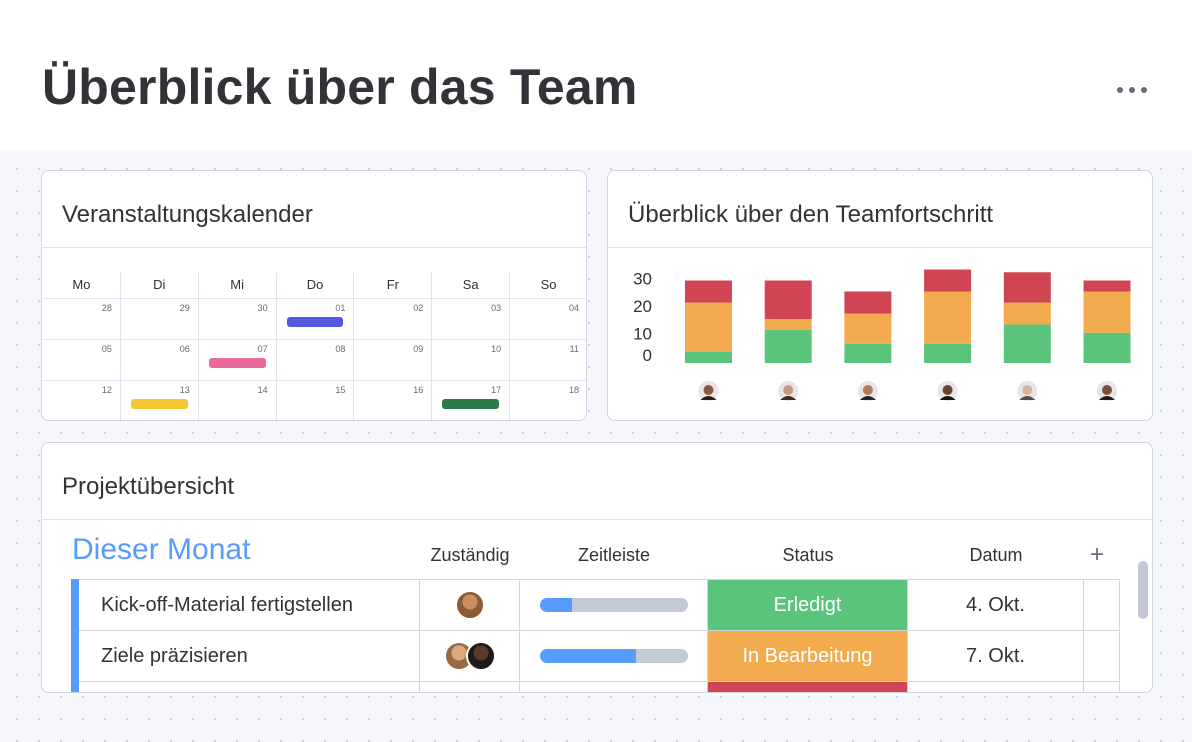  What do you see at coordinates (1097, 555) in the screenshot?
I see `add-column-icon: +` at bounding box center [1097, 555].